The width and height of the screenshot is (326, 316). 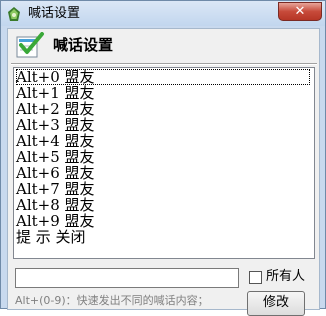 What do you see at coordinates (127, 278) in the screenshot?
I see `shout-message-input` at bounding box center [127, 278].